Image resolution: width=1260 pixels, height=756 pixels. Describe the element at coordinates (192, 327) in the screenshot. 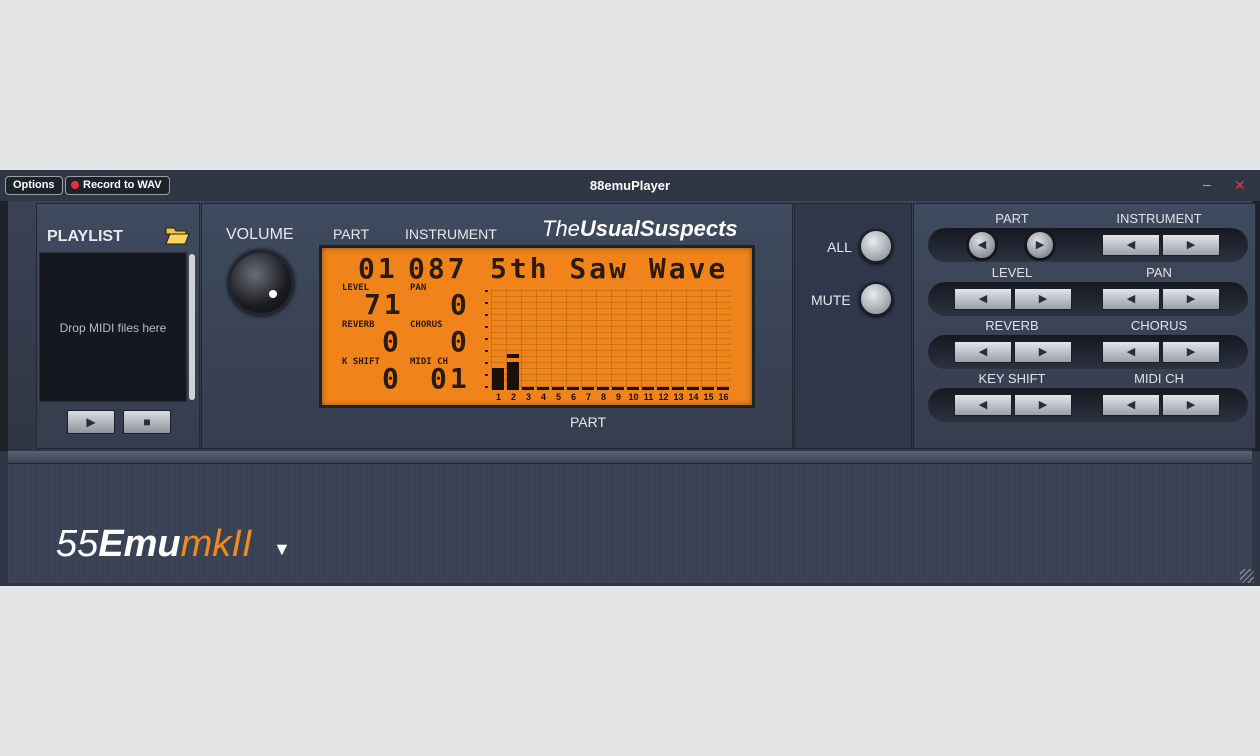

I see `playlist-scrollbar` at that location.